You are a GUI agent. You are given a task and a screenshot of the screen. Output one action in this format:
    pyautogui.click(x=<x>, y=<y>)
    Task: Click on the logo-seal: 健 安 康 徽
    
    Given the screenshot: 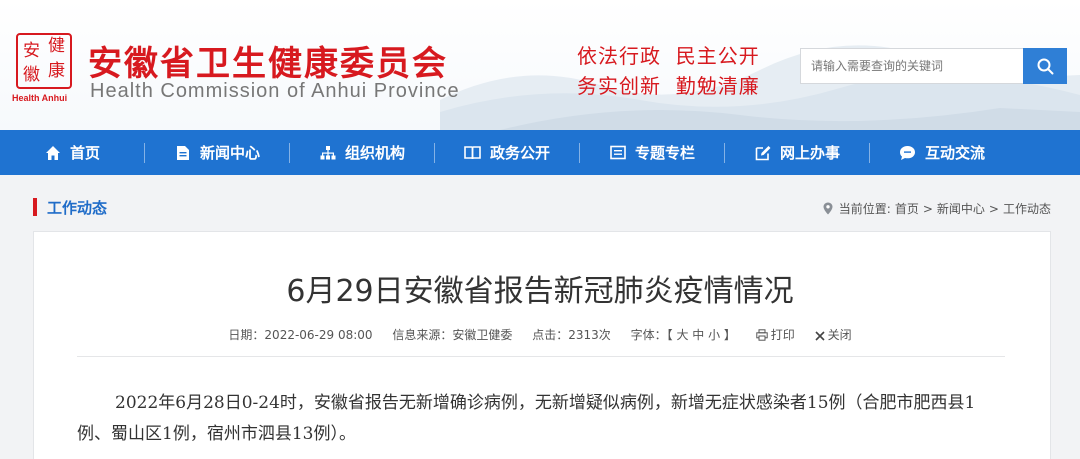 What is the action you would take?
    pyautogui.click(x=44, y=61)
    